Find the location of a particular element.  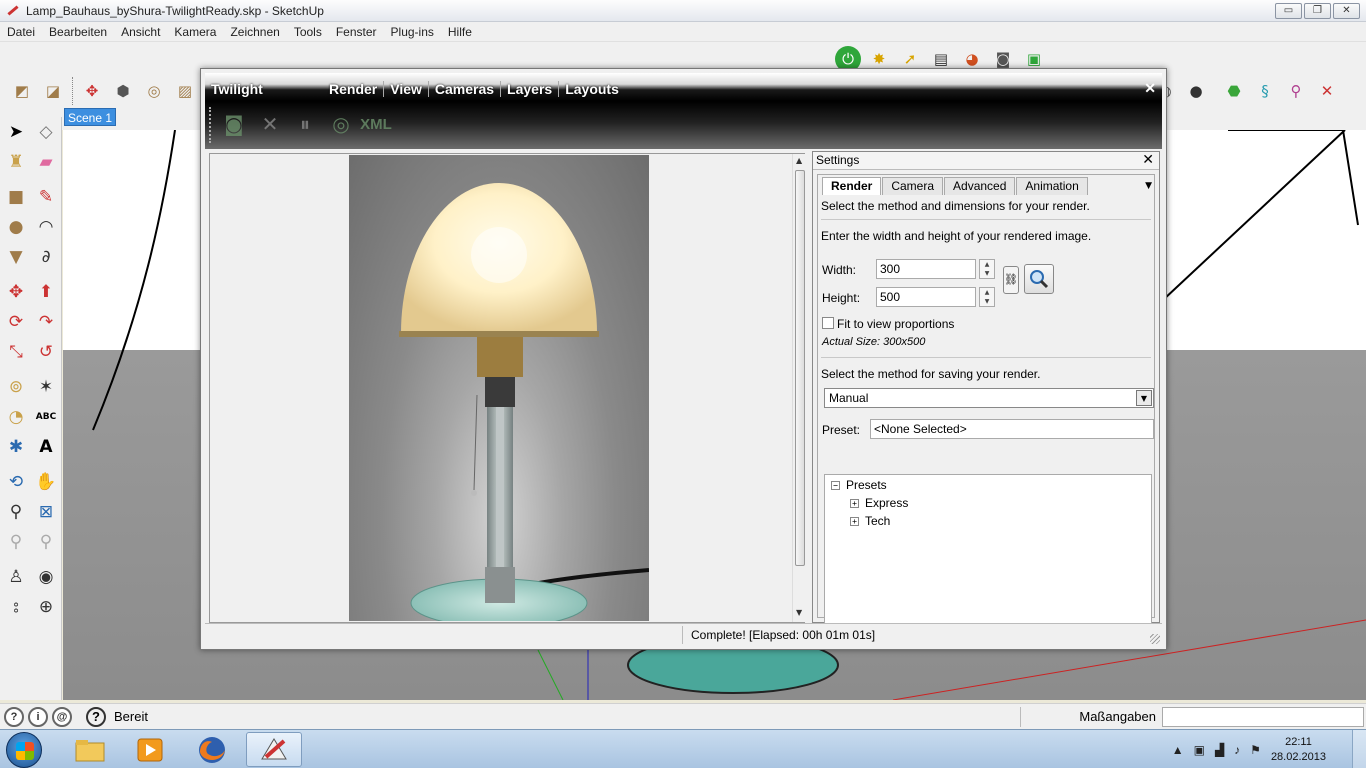

chevron-down-icon: ▼ is located at coordinates (1144, 398).